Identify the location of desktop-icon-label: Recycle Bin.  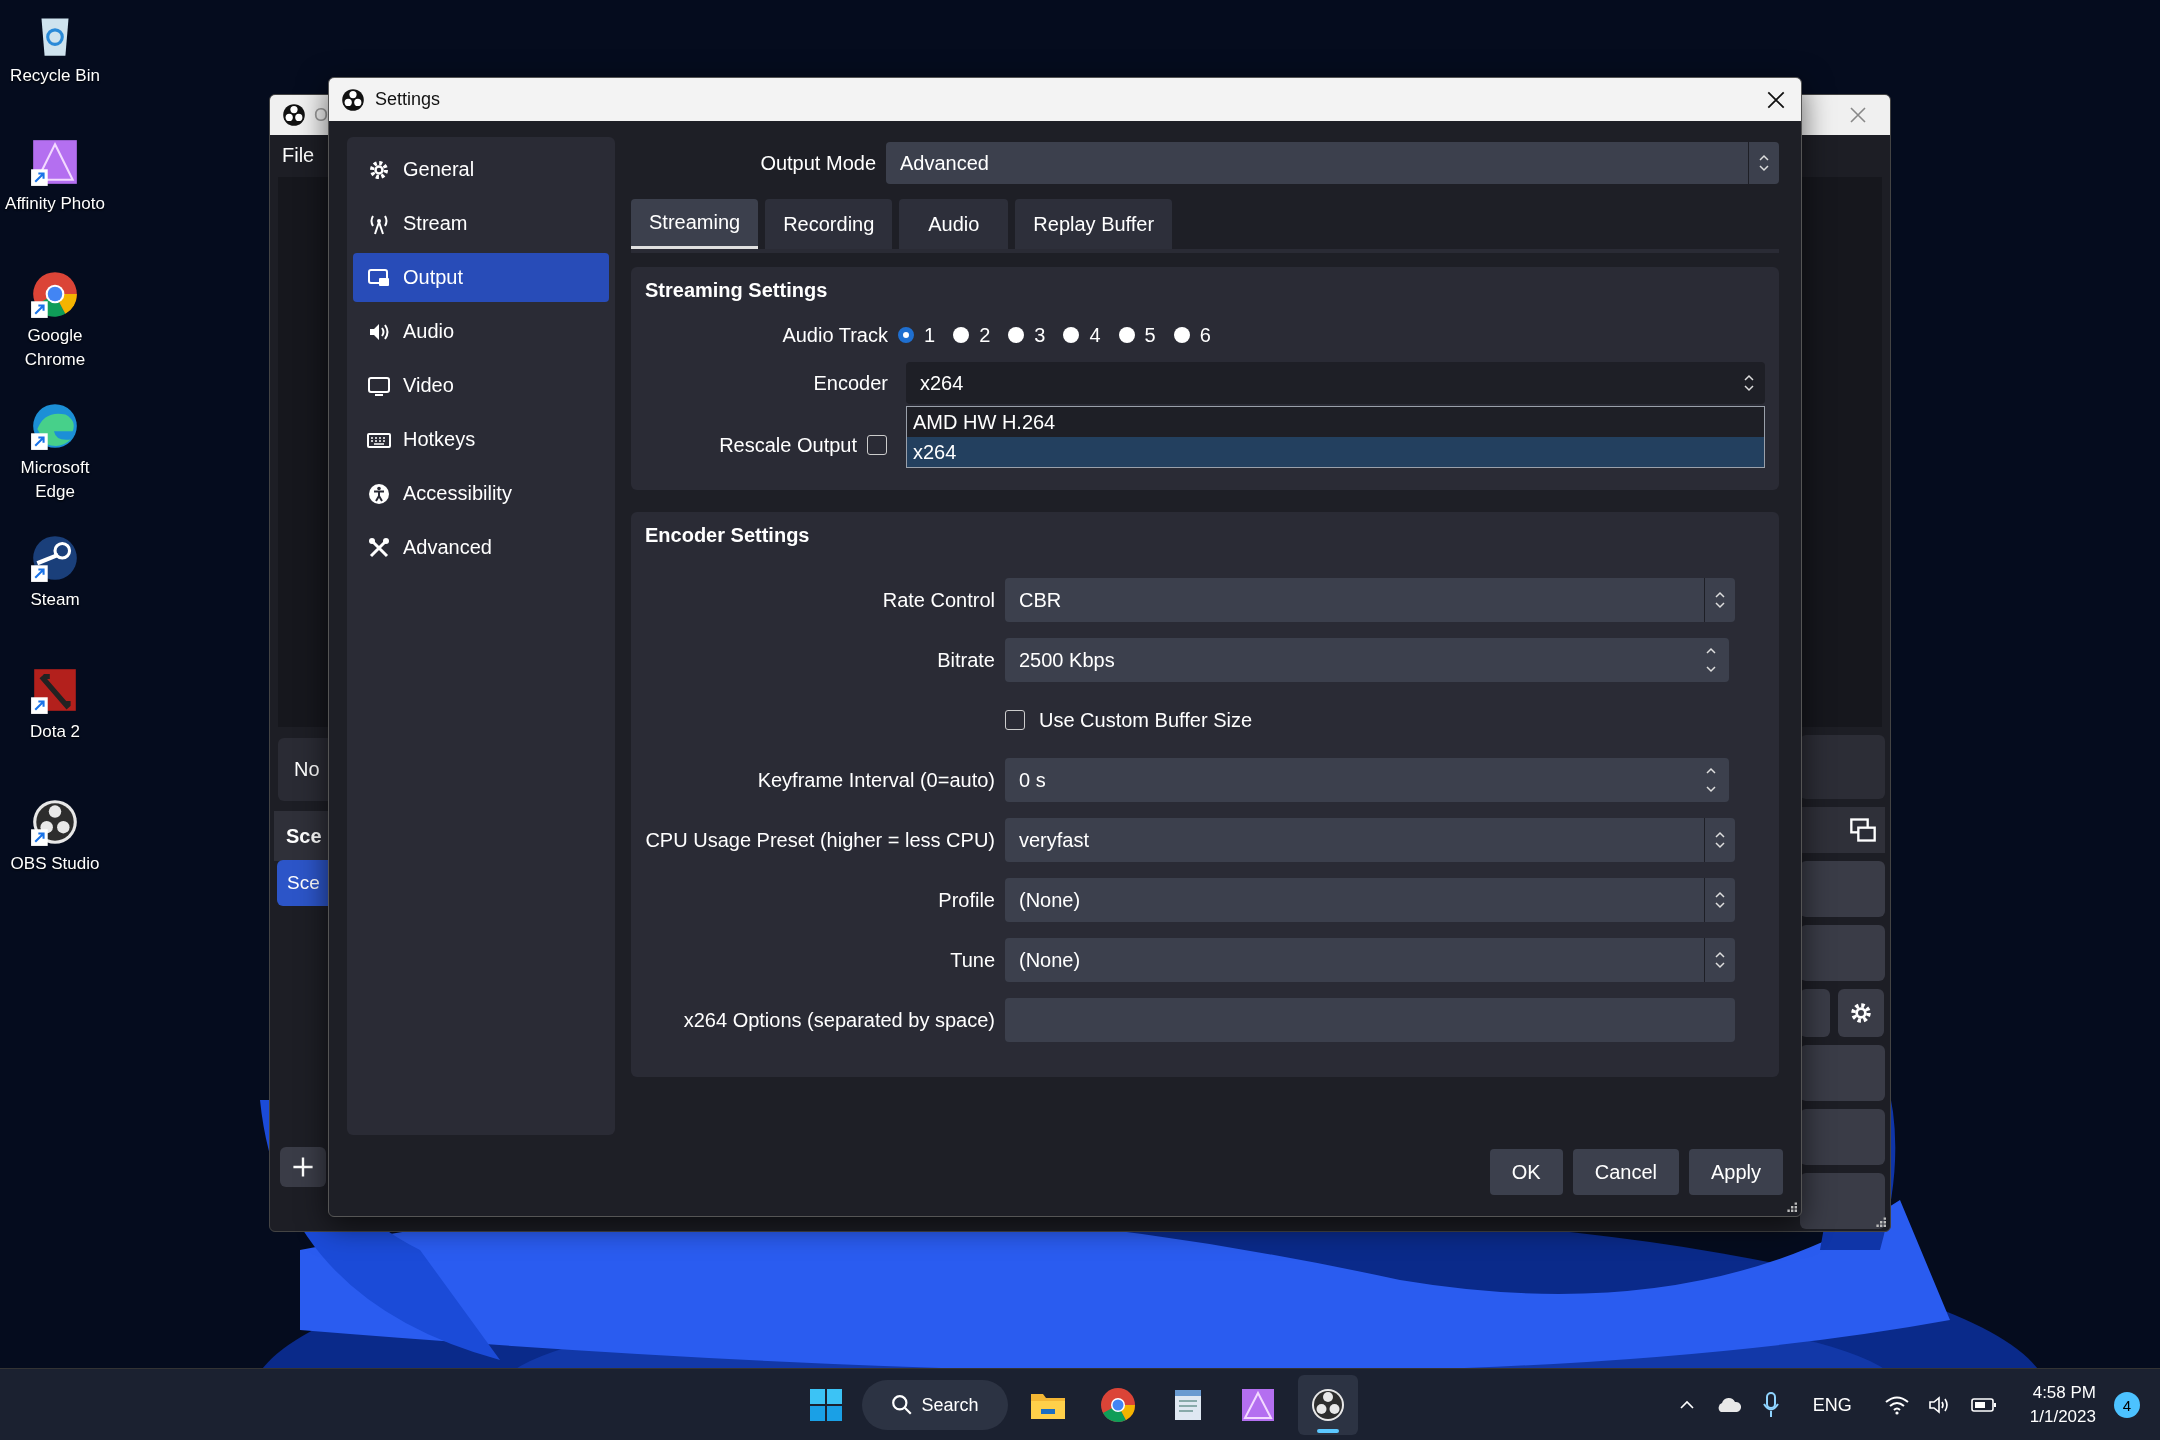
(55, 76).